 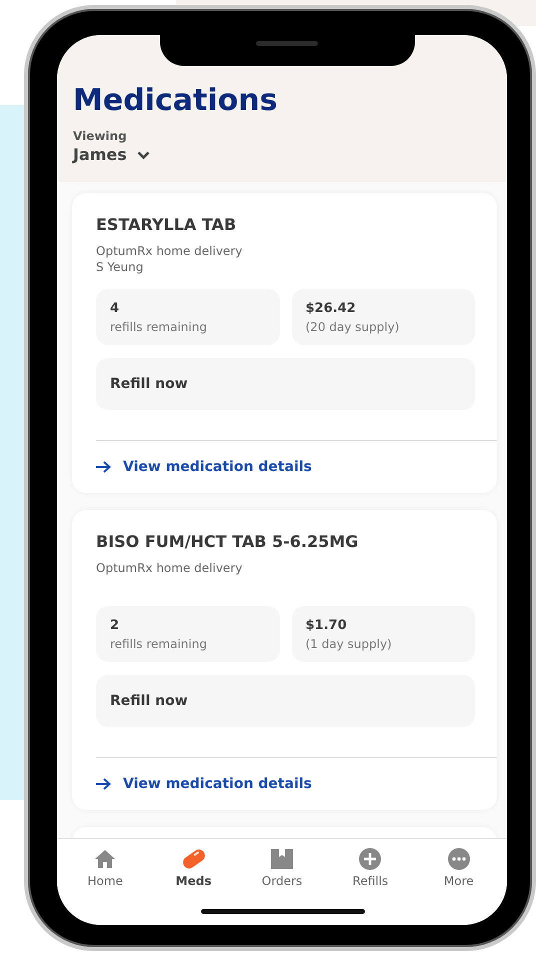 I want to click on medication-detail: S Yeung, so click(x=120, y=267).